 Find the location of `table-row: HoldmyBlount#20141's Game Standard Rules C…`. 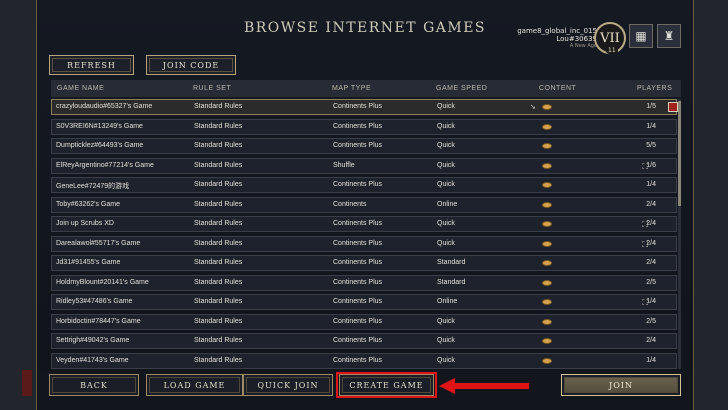

table-row: HoldmyBlount#20141's Game Standard Rules C… is located at coordinates (364, 282).